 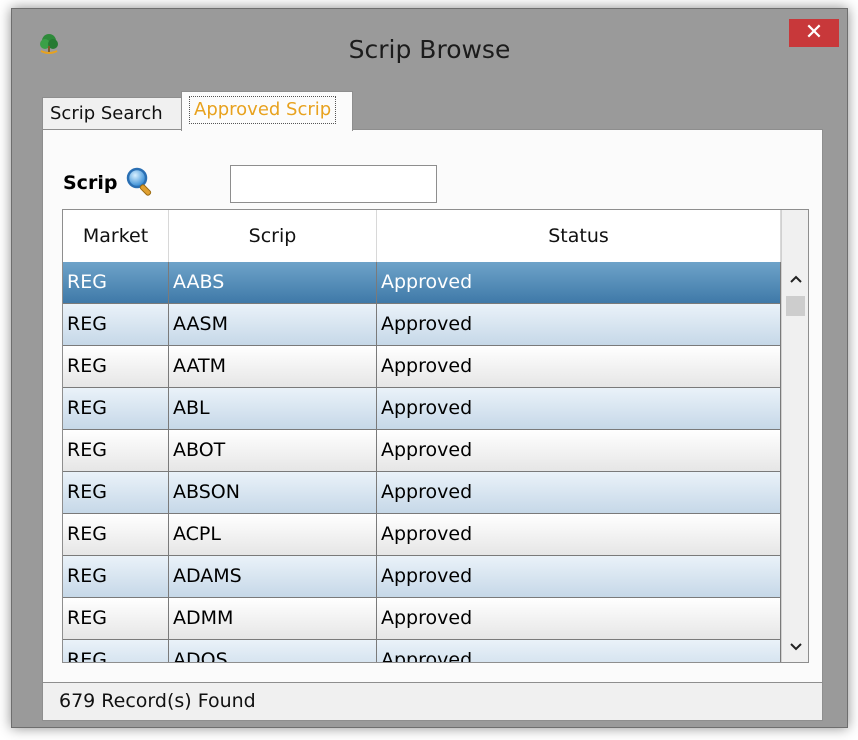 What do you see at coordinates (794, 436) in the screenshot?
I see `vertical-scrollbar` at bounding box center [794, 436].